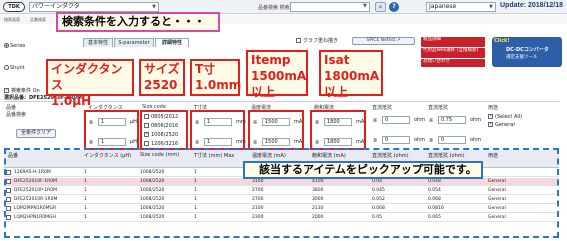 The image size is (567, 241). Describe the element at coordinates (381, 40) in the screenshot. I see `spice-label: SPICE Netlist` at that location.